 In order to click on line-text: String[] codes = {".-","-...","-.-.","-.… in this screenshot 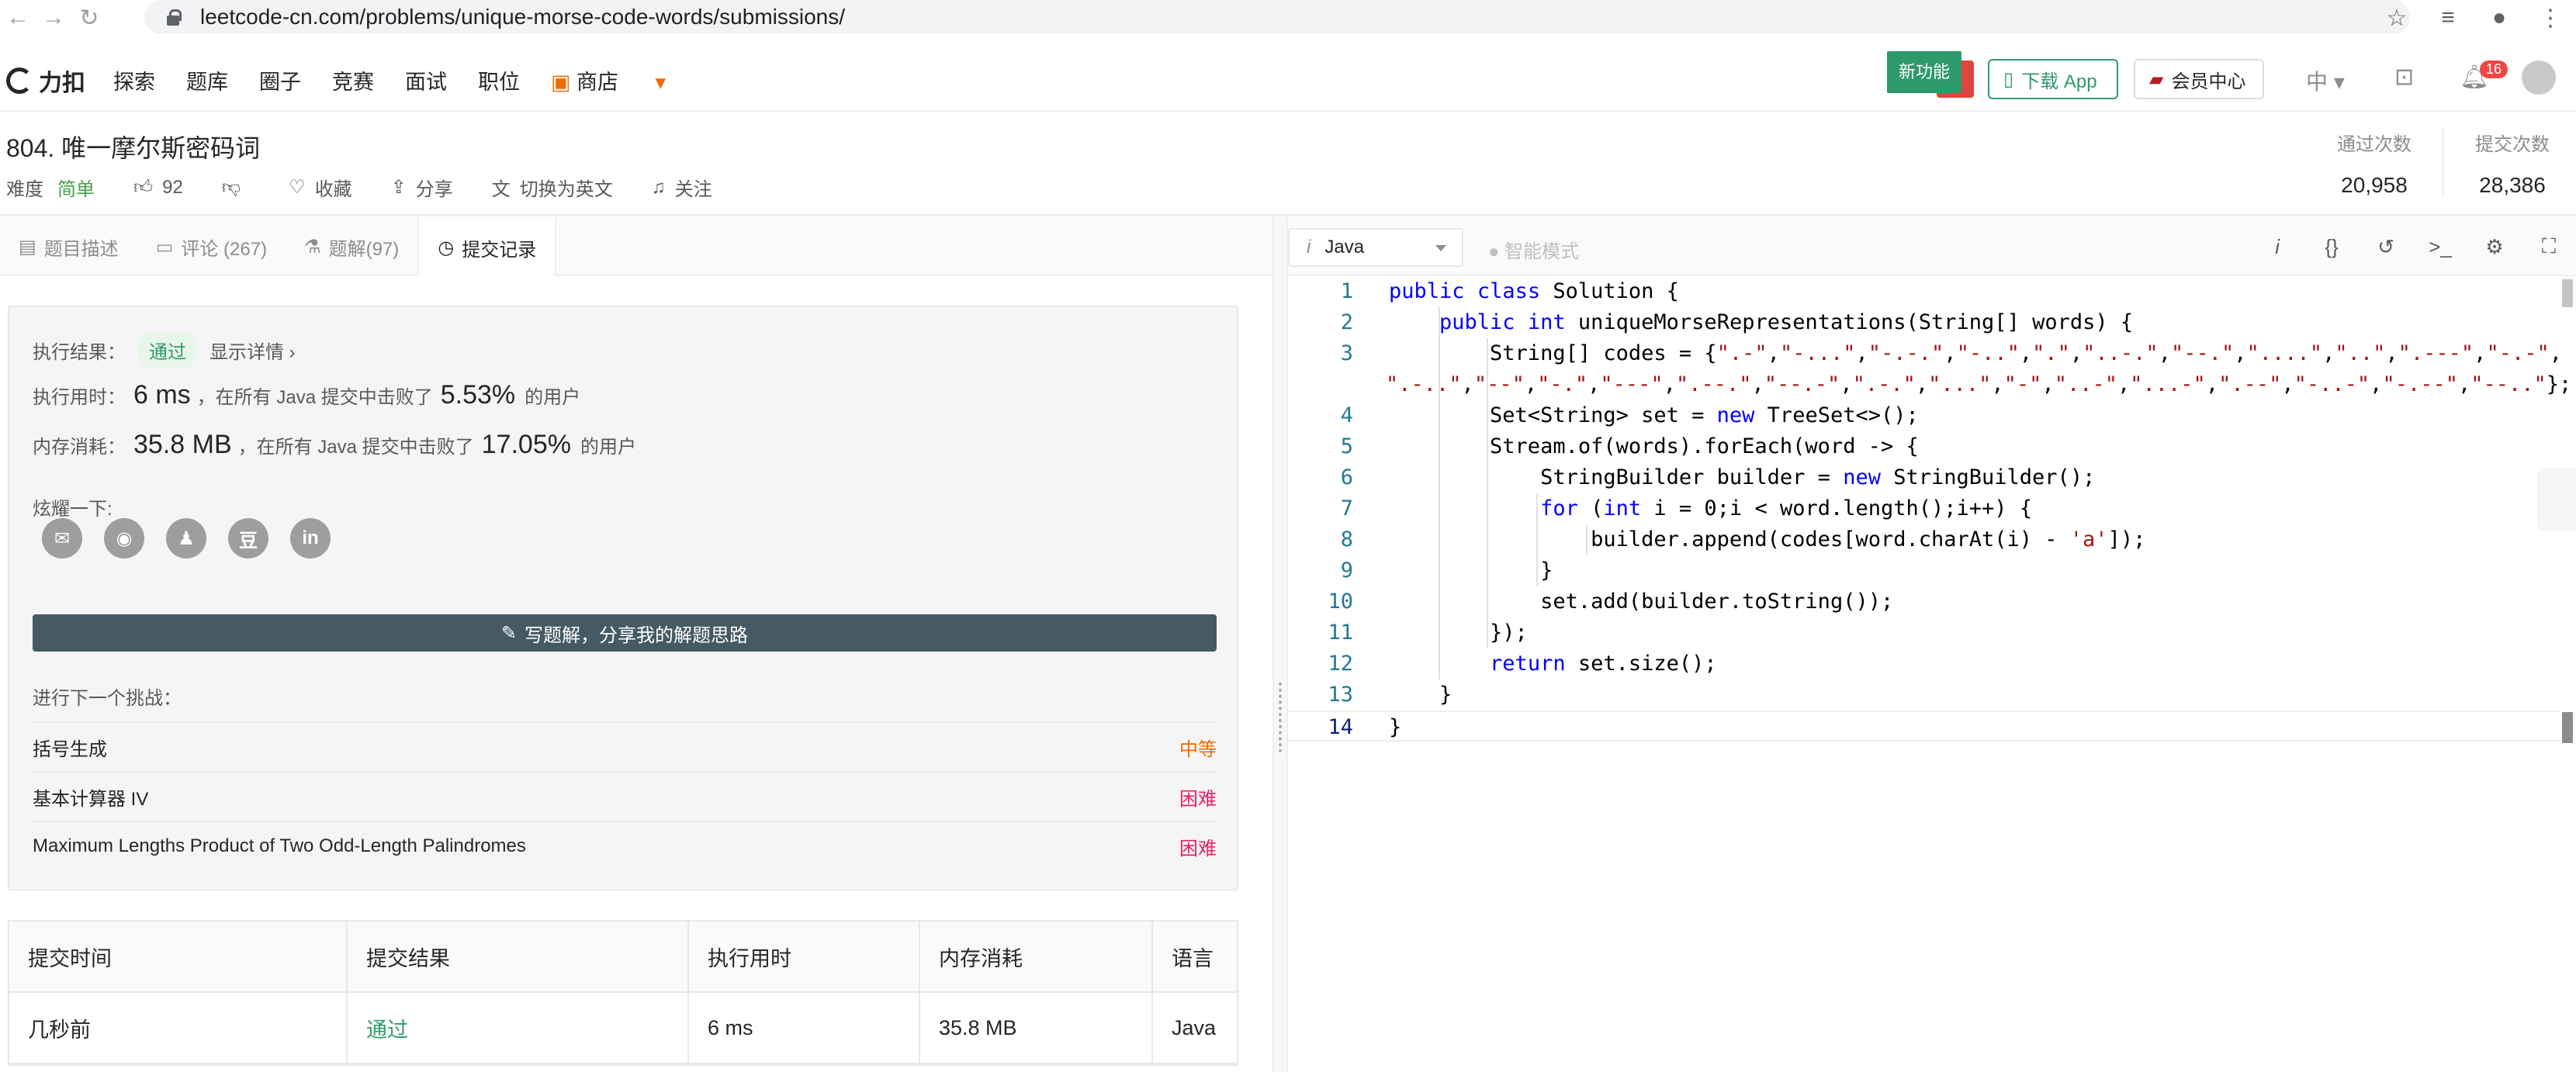, I will do `click(1975, 353)`.